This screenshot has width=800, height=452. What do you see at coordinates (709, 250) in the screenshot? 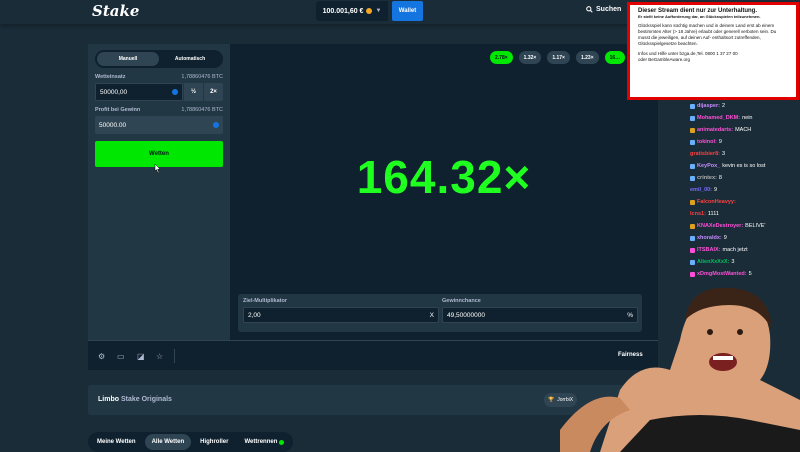
I see `chat-username: ITSBAIX:` at bounding box center [709, 250].